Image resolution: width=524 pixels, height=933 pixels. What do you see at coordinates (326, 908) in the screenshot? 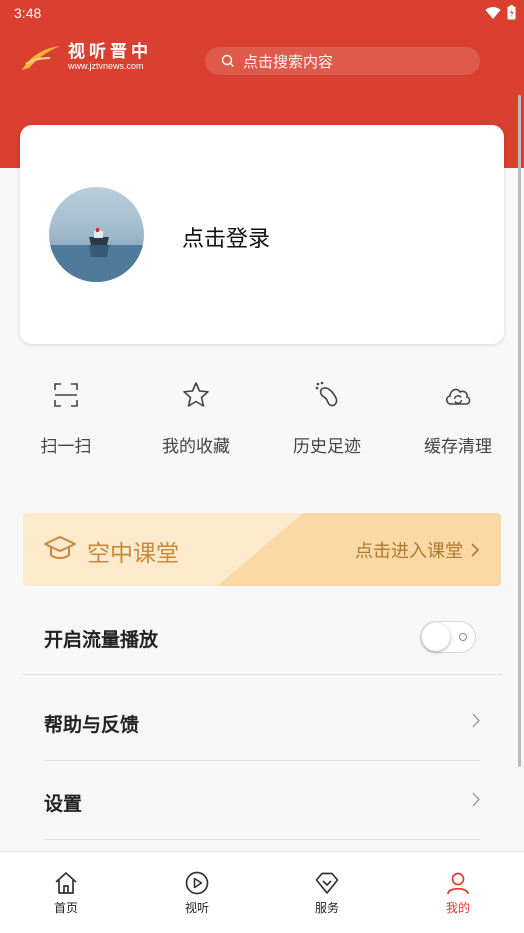
I see `tab-label: 服务` at bounding box center [326, 908].